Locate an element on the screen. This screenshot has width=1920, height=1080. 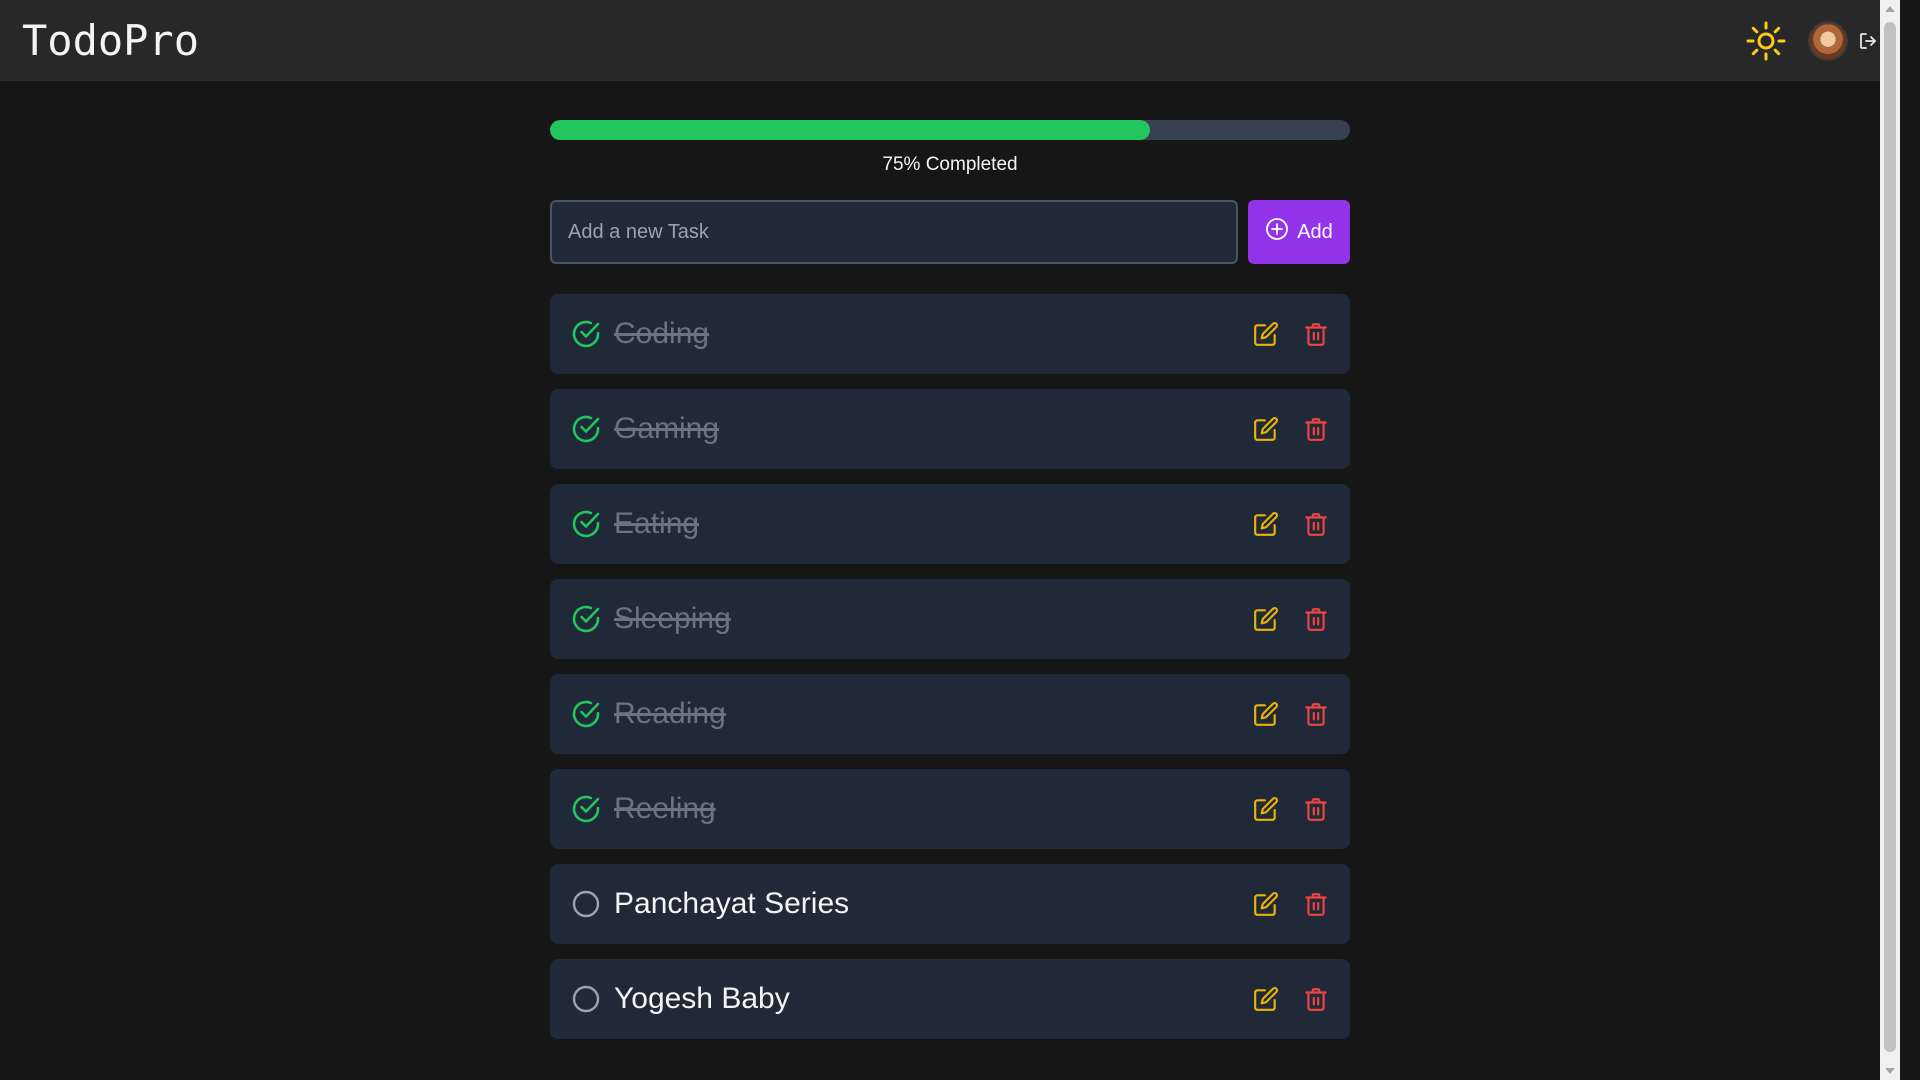
add-task-form: Add is located at coordinates (950, 232).